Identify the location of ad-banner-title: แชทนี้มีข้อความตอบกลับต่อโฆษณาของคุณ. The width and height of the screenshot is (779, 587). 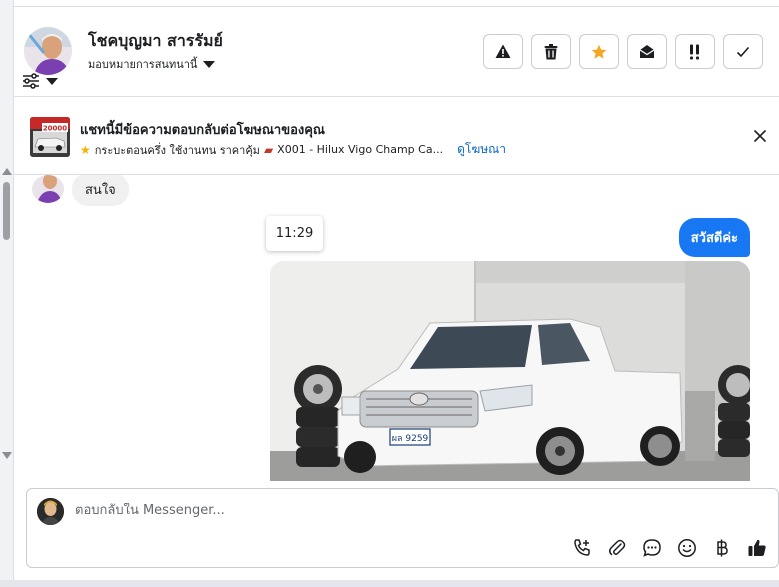
(202, 130).